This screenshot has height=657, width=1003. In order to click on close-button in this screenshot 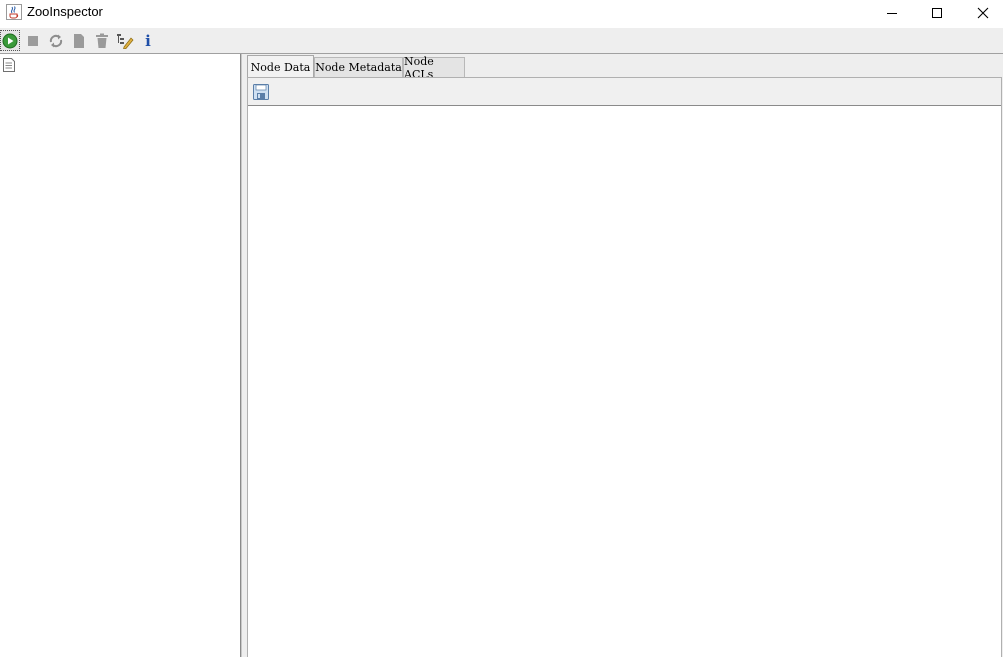, I will do `click(981, 13)`.